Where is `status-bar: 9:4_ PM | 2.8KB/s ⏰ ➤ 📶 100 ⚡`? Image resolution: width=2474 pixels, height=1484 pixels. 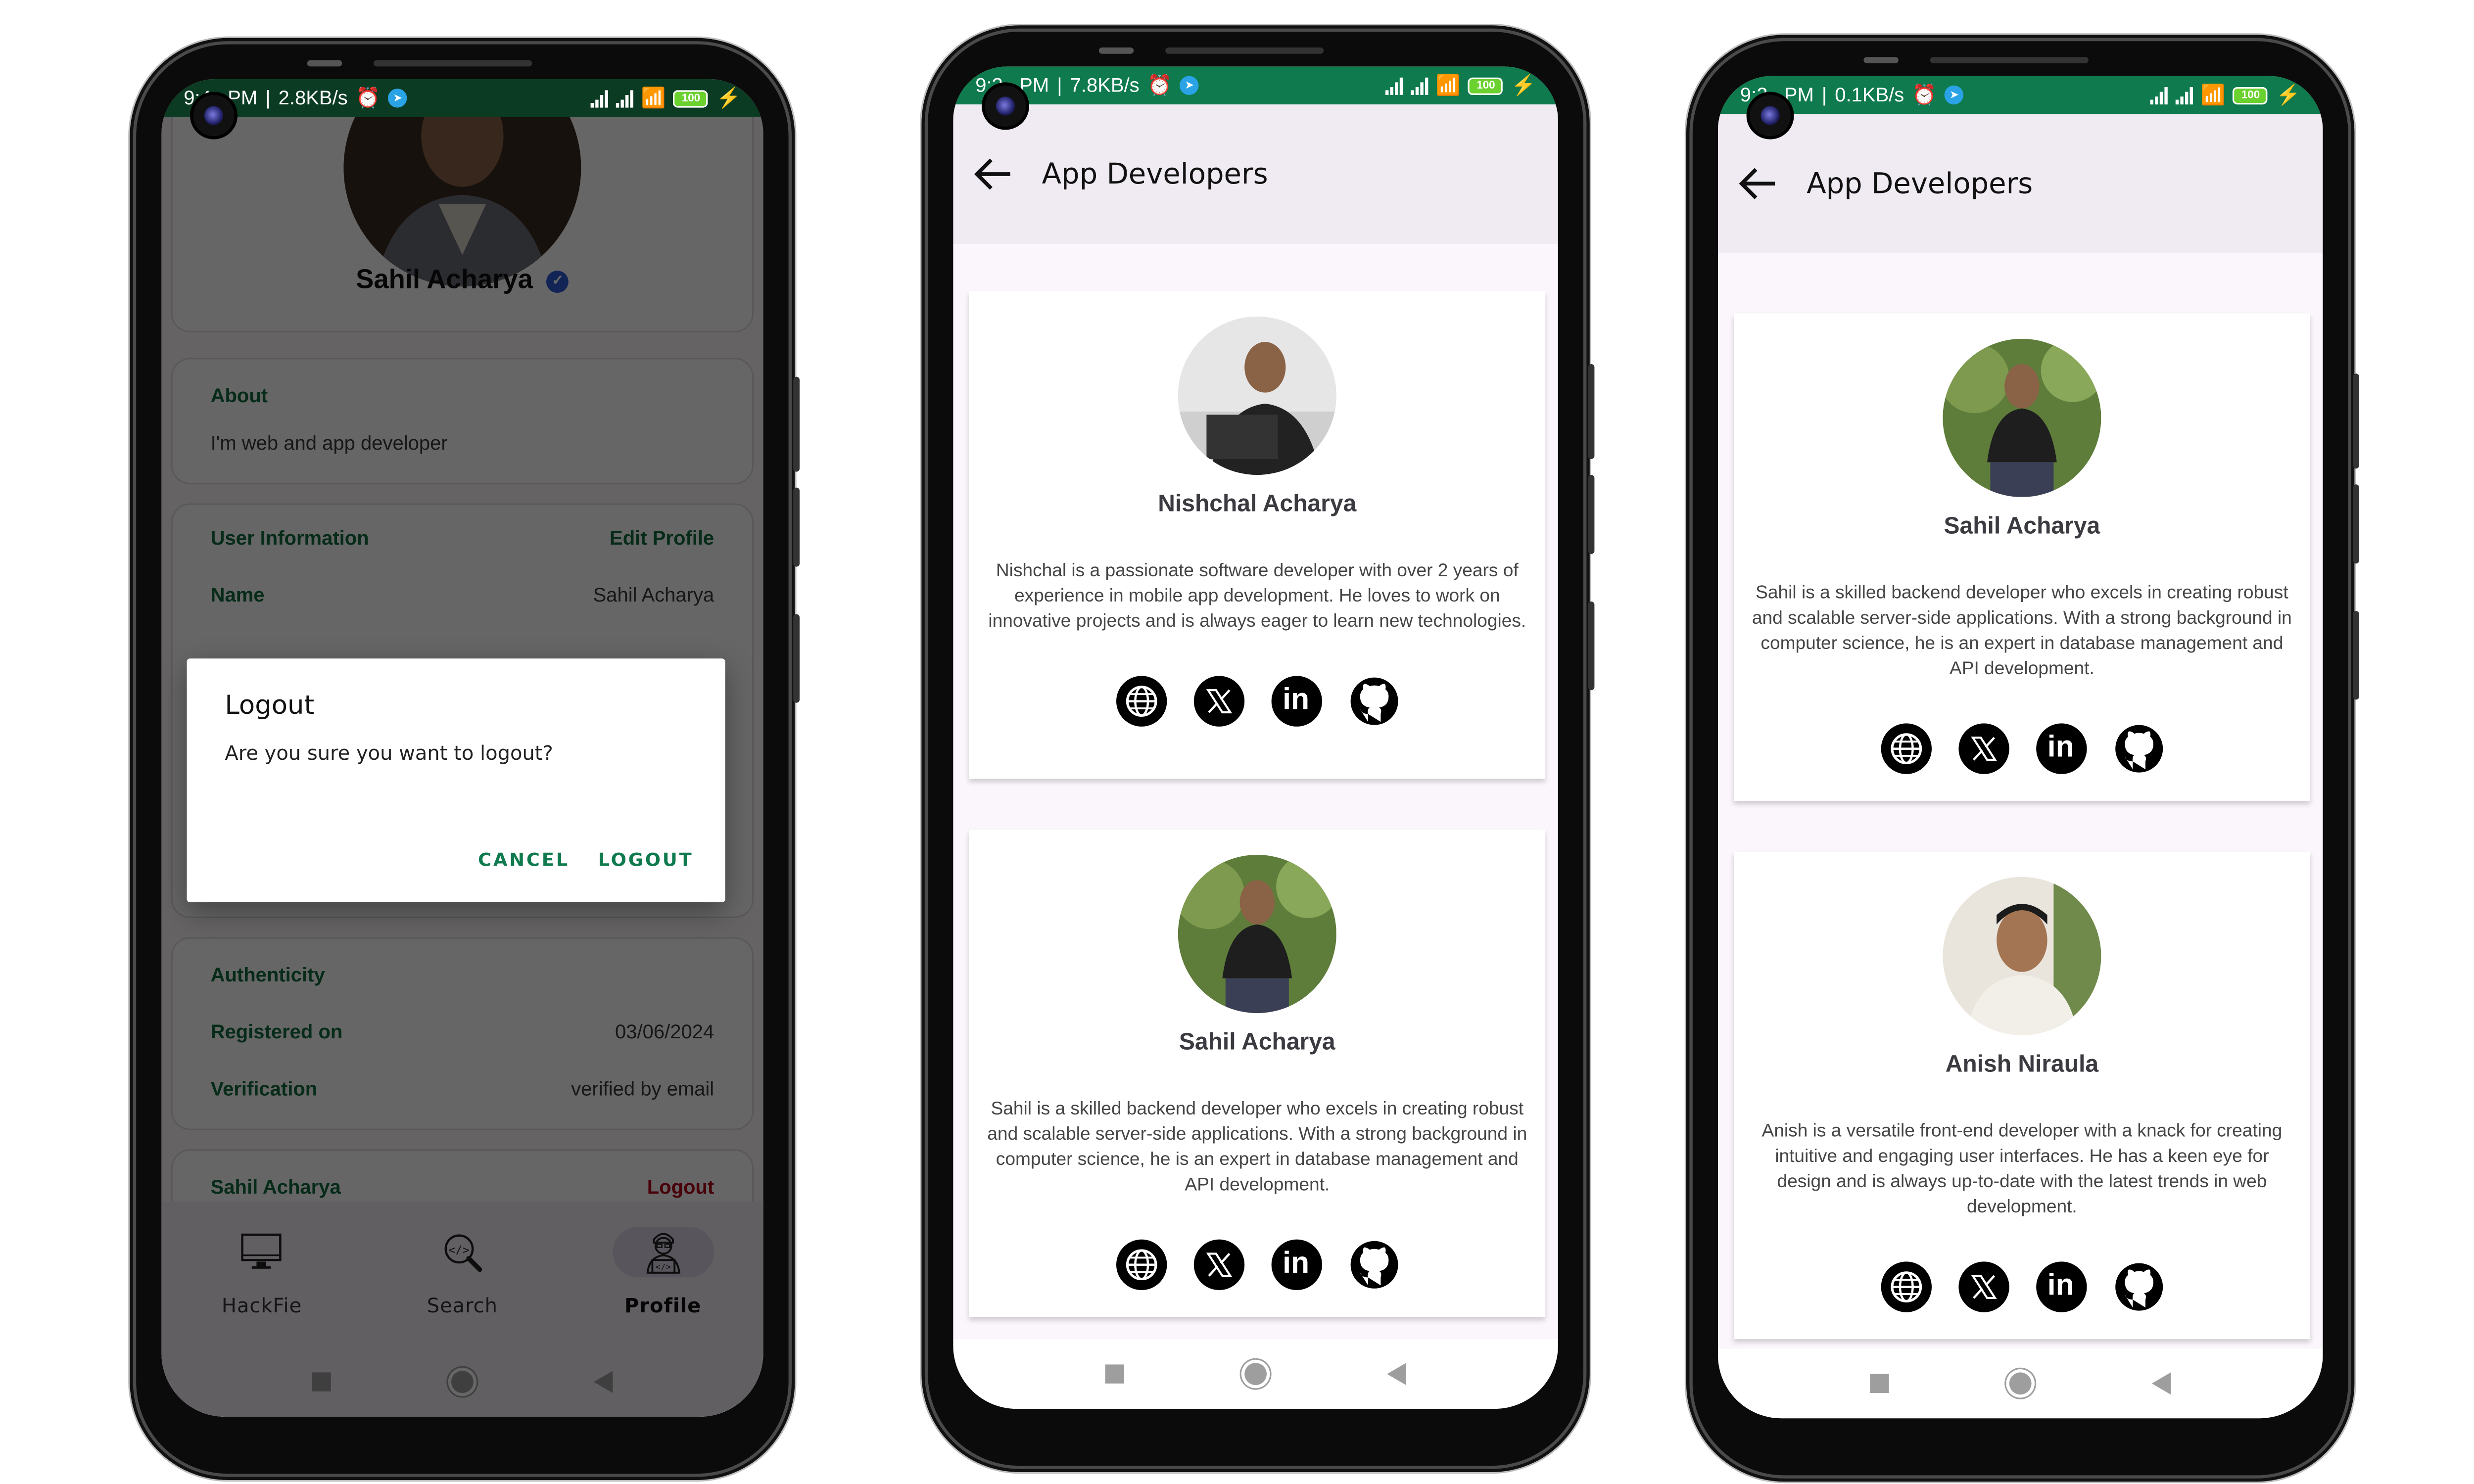
status-bar: 9:4_ PM | 2.8KB/s ⏰ ➤ 📶 100 ⚡ is located at coordinates (462, 98).